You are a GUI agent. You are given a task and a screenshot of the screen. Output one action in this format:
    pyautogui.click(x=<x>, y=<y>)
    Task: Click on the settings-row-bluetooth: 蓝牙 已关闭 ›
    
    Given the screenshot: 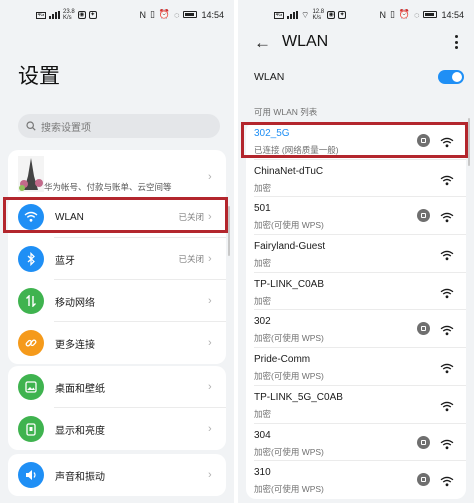 What is the action you would take?
    pyautogui.click(x=117, y=259)
    